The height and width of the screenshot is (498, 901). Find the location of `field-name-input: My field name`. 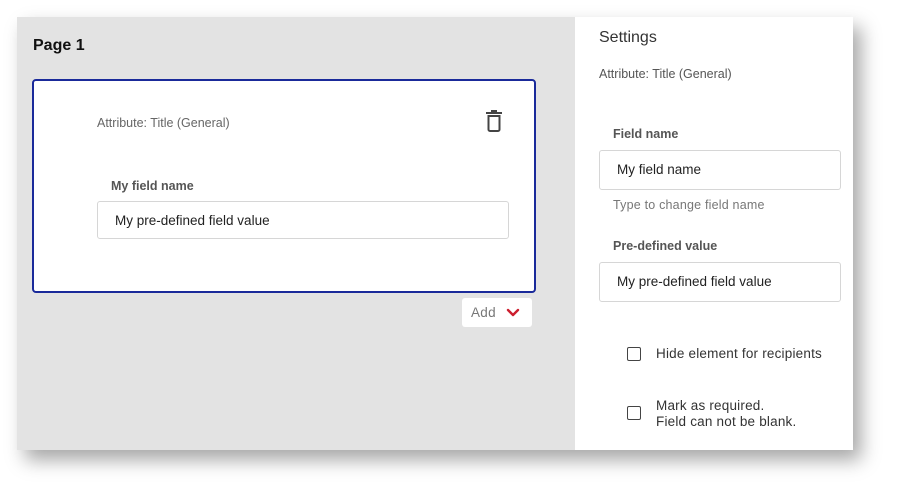

field-name-input: My field name is located at coordinates (720, 170).